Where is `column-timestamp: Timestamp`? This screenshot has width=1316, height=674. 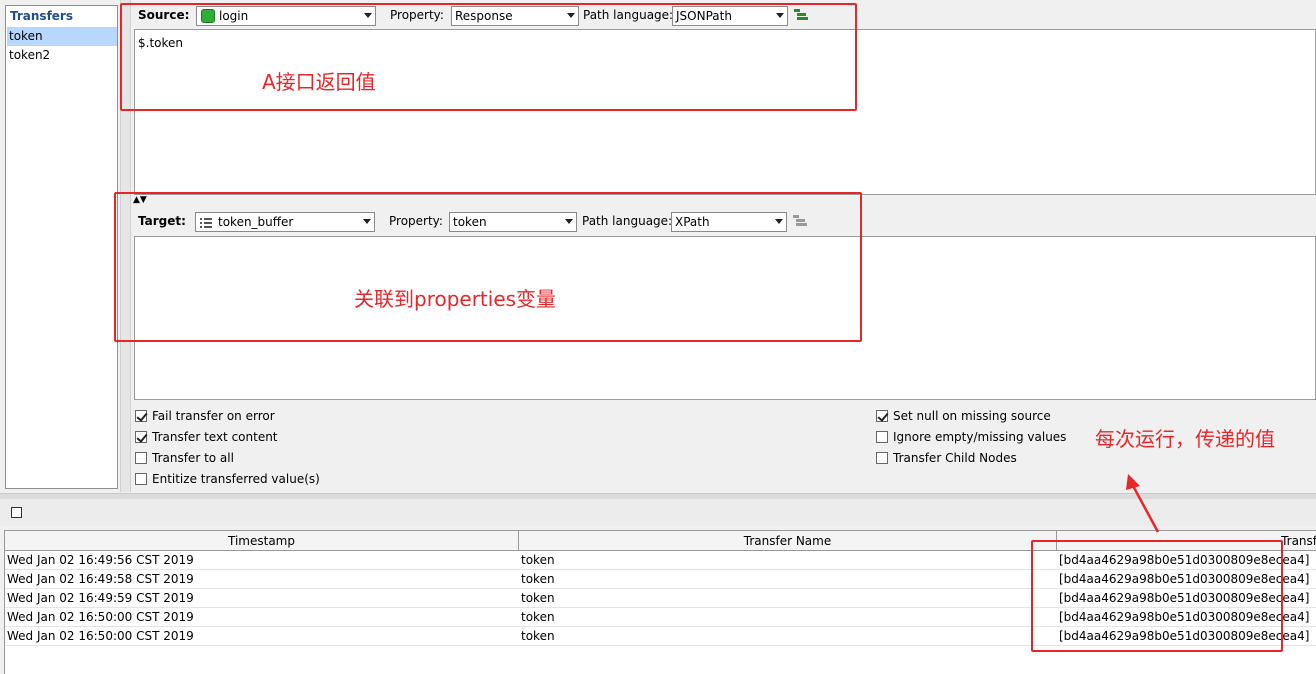 column-timestamp: Timestamp is located at coordinates (262, 541).